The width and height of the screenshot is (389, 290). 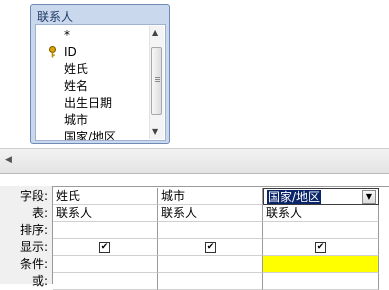 I want to click on field-item-id: ID, so click(x=70, y=52).